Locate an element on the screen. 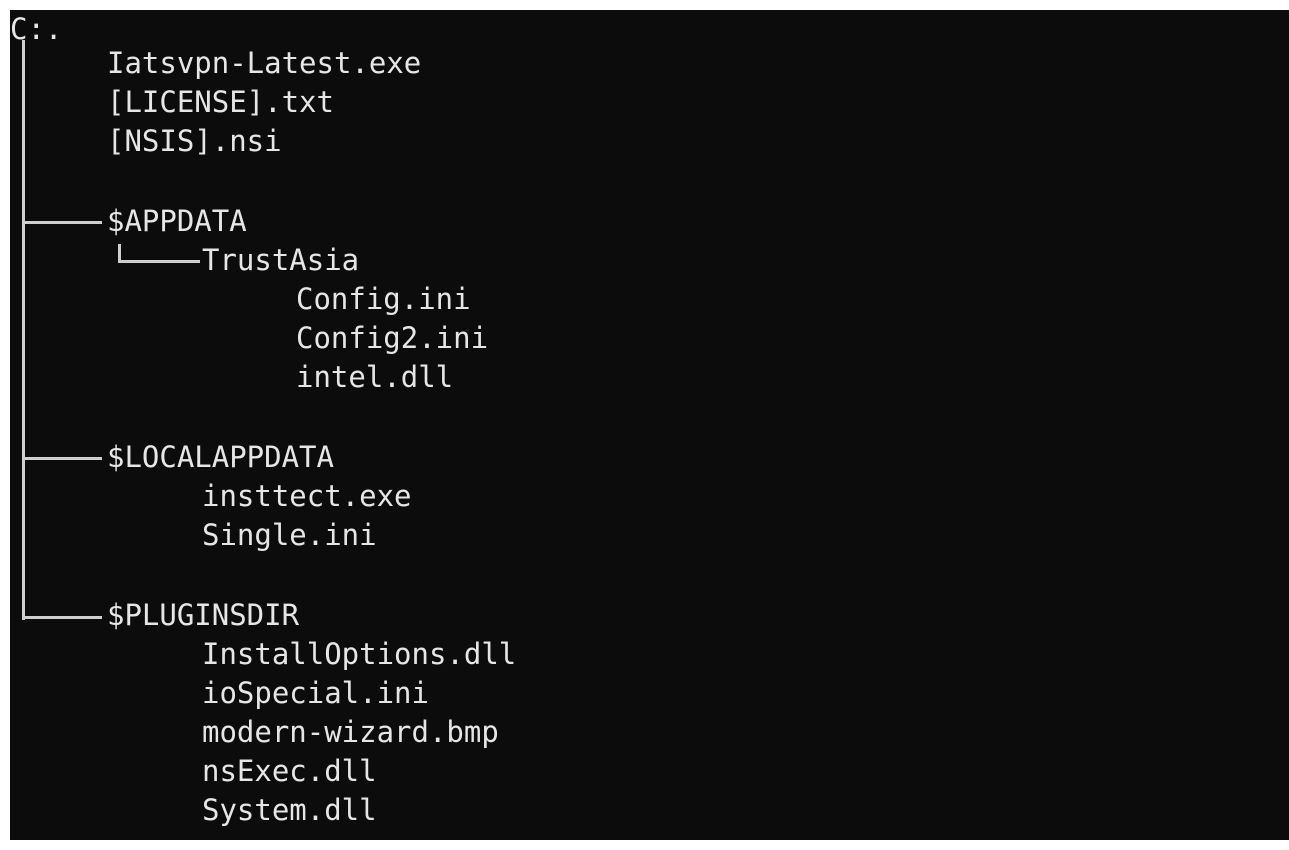 The height and width of the screenshot is (850, 1289). tree-trunk-line is located at coordinates (23, 330).